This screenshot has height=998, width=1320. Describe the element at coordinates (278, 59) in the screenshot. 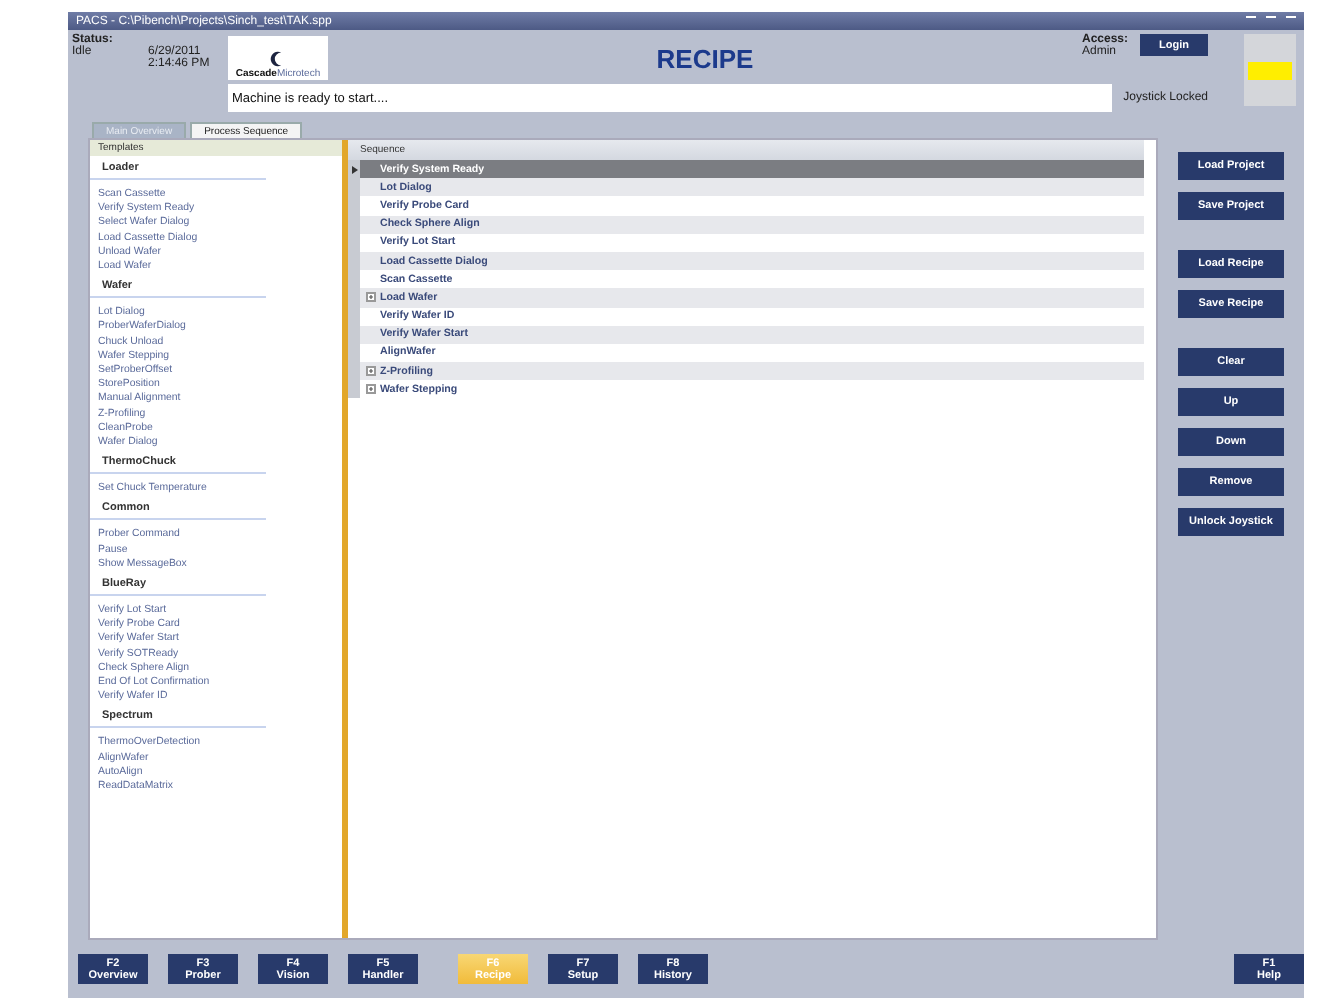

I see `crescent-icon` at that location.